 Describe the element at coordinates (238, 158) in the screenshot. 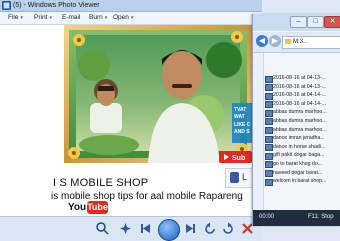

I see `subscribe-label: Sub` at that location.